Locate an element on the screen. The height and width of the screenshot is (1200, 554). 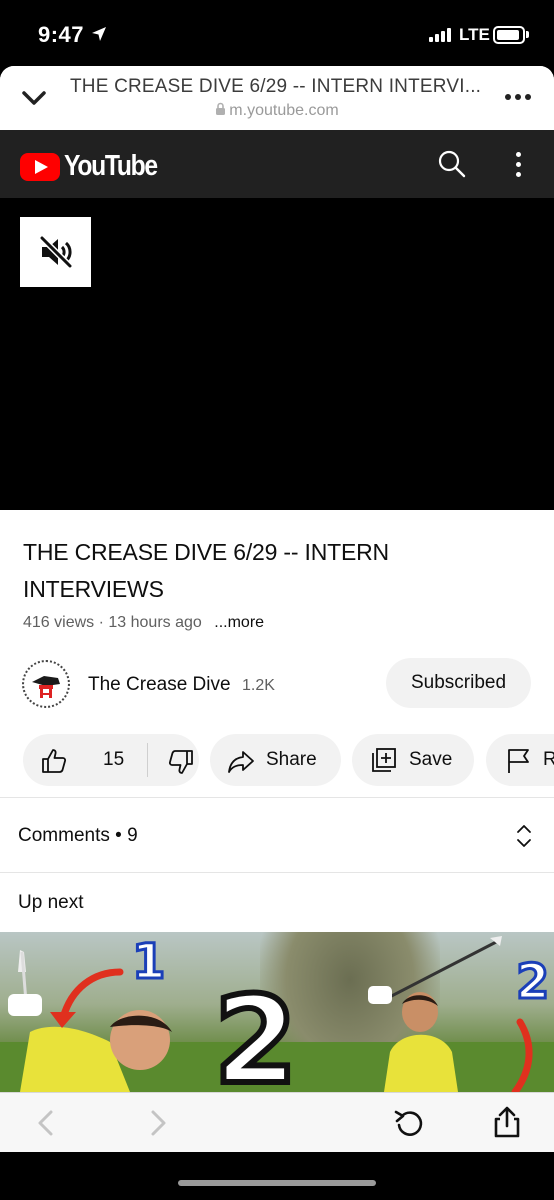
youtube-logo: YouTube is located at coordinates (96, 166).